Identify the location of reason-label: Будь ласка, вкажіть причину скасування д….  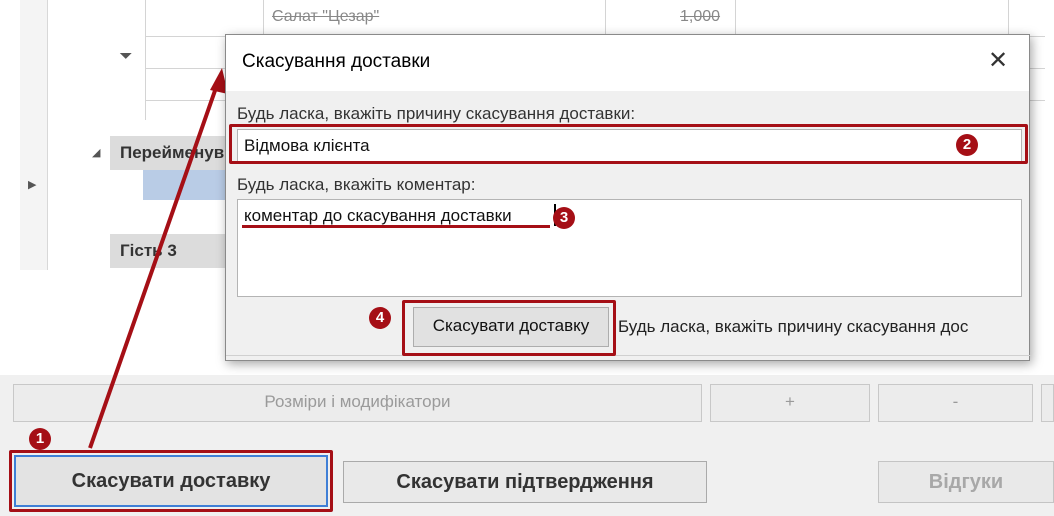
(436, 113).